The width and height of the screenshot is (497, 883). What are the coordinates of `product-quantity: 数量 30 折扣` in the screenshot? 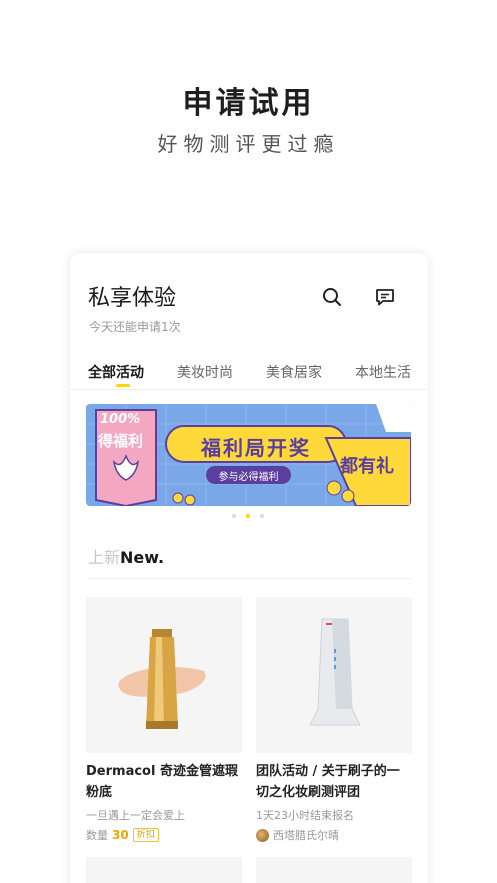 It's located at (164, 835).